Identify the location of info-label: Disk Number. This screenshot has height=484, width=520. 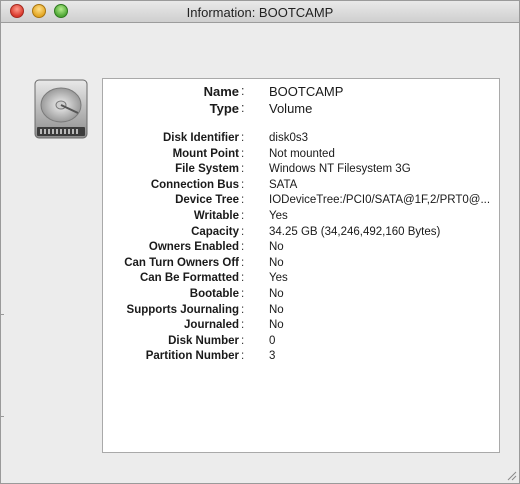
(203, 340).